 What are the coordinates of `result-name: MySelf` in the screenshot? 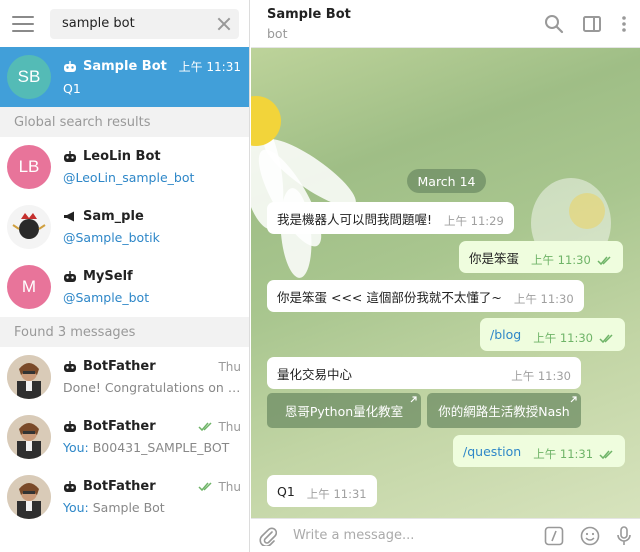 It's located at (108, 276).